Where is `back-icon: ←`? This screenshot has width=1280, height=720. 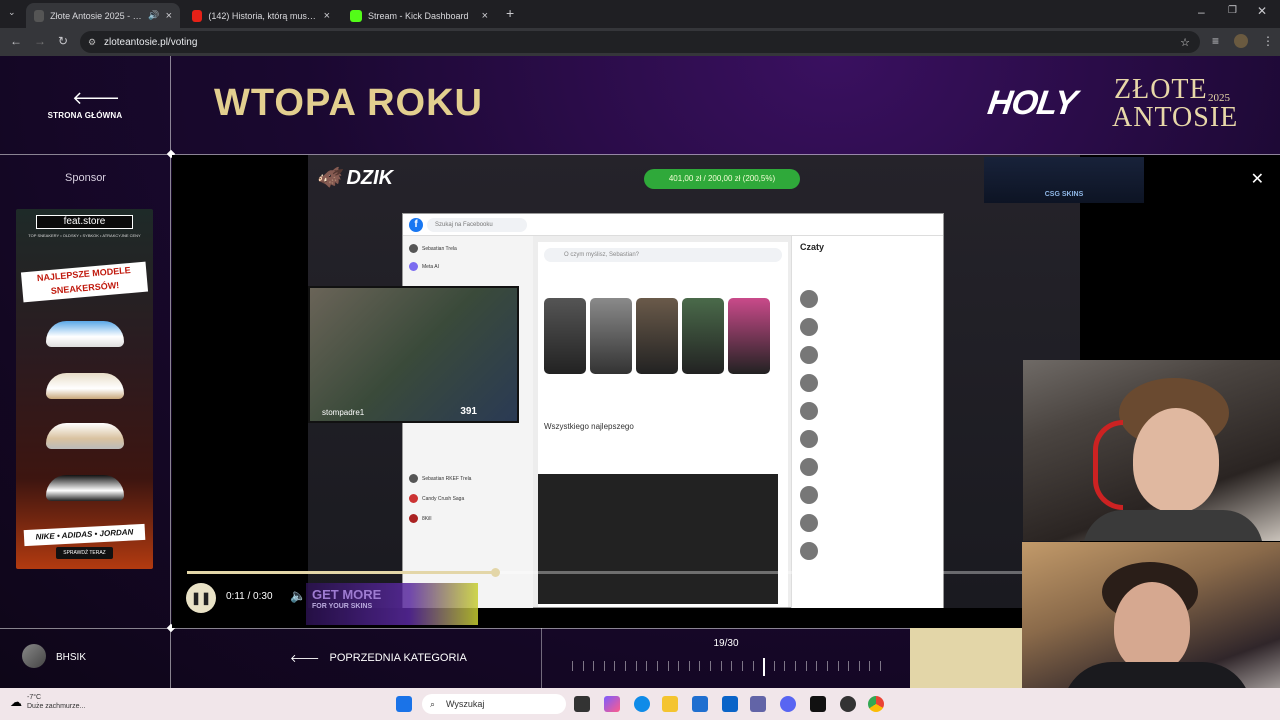 back-icon: ← is located at coordinates (16, 41).